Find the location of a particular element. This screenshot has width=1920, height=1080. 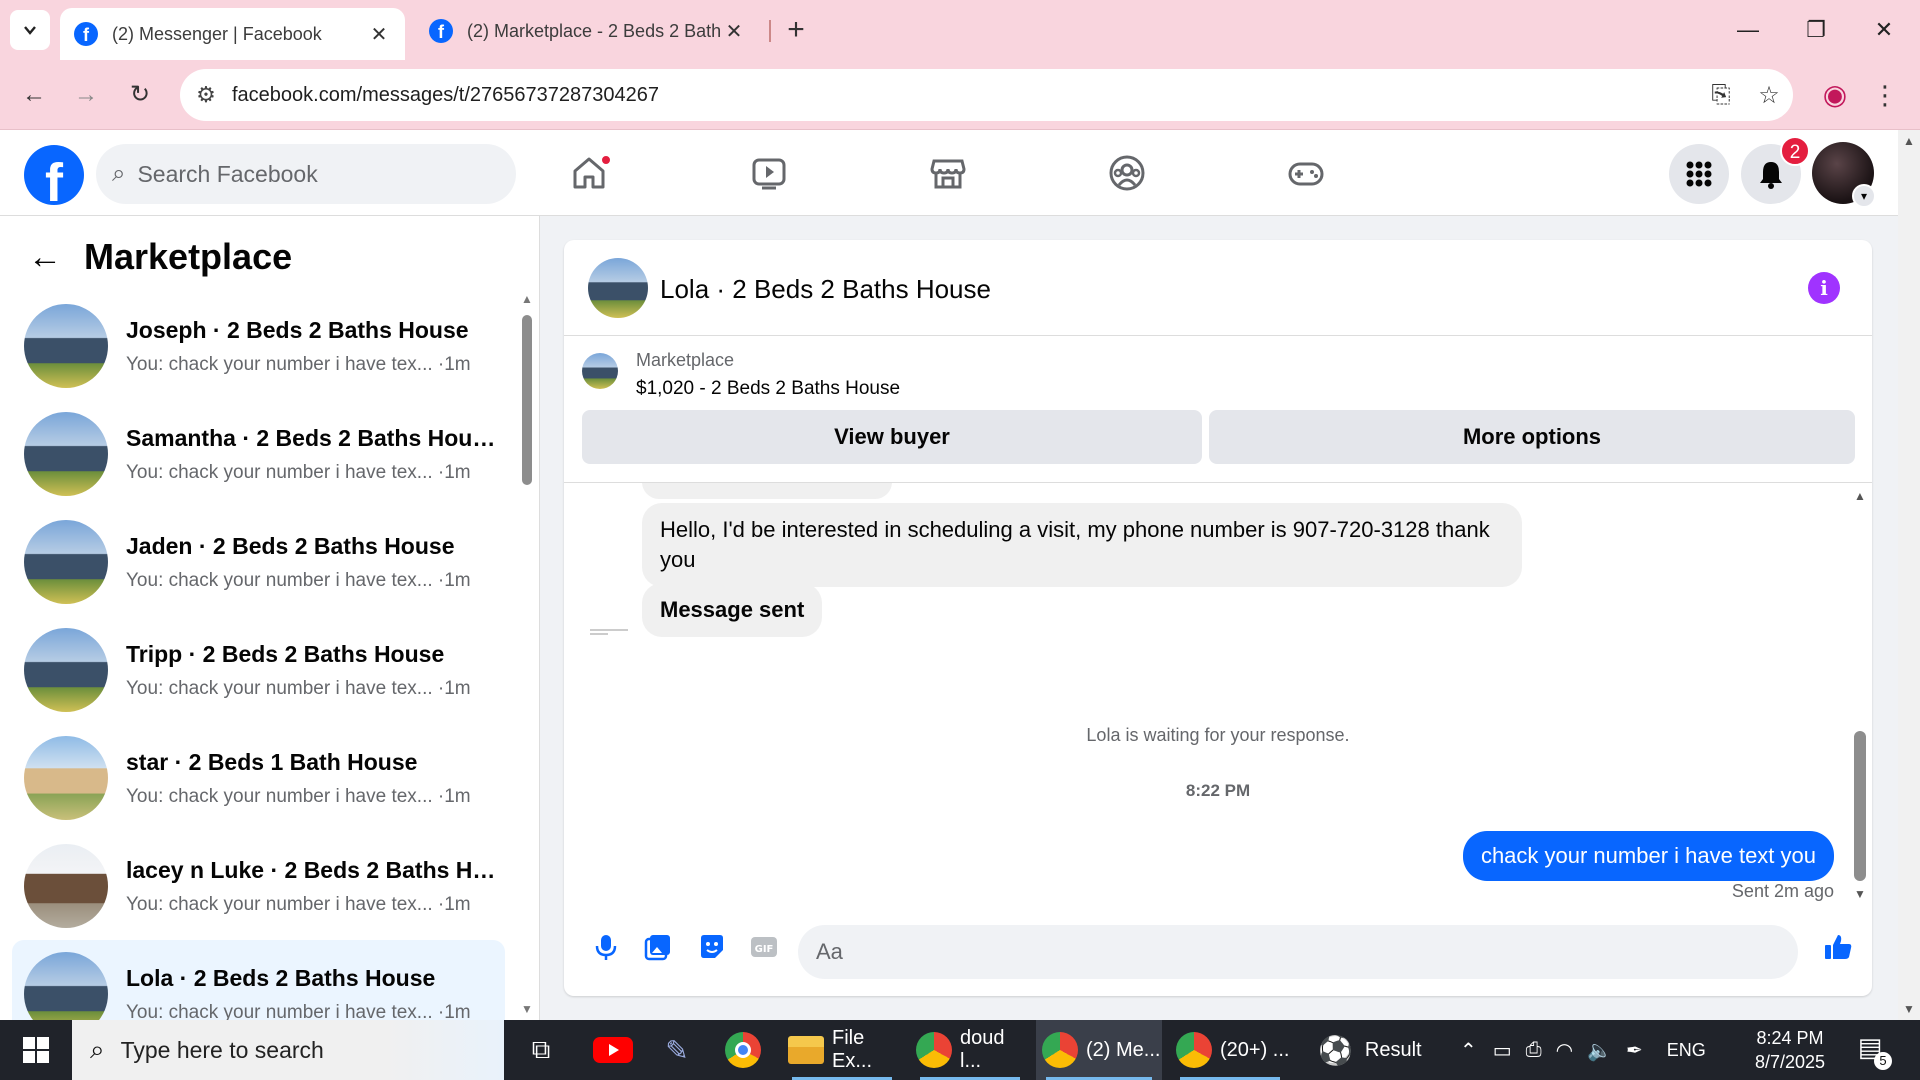

tab-search-button is located at coordinates (30, 30).